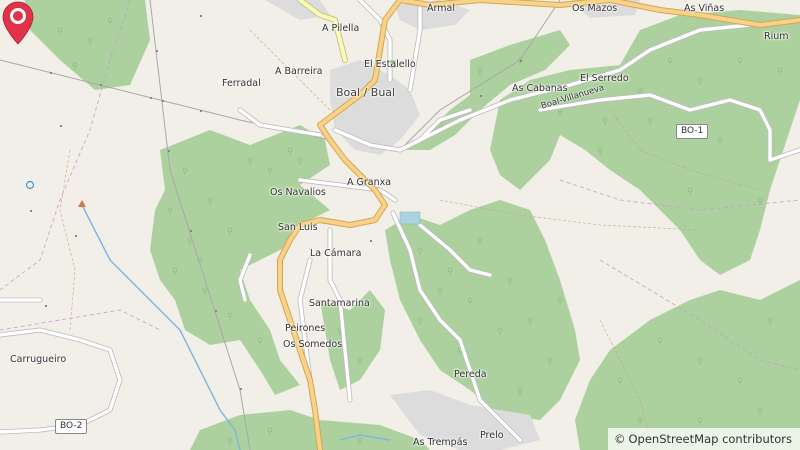 The width and height of the screenshot is (800, 450). What do you see at coordinates (540, 88) in the screenshot?
I see `place-label-as-cabanas: As Cabanas` at bounding box center [540, 88].